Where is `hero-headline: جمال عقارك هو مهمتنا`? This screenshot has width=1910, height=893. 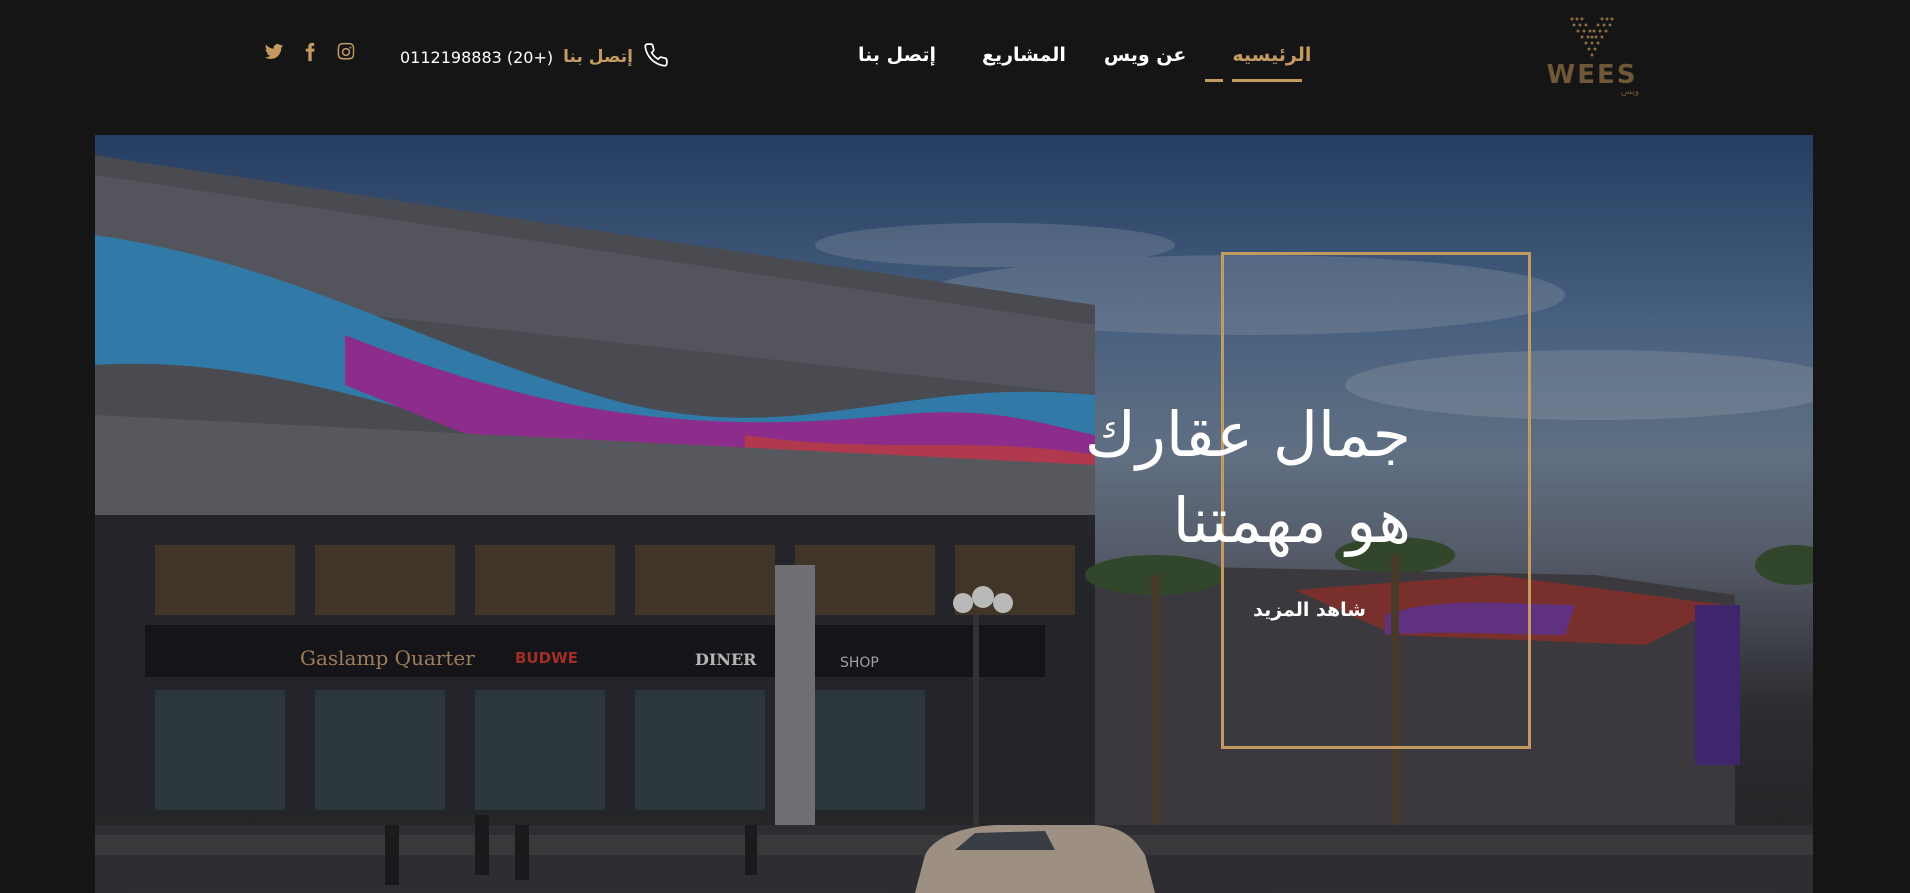
hero-headline: جمال عقارك هو مهمتنا is located at coordinates (1151, 478).